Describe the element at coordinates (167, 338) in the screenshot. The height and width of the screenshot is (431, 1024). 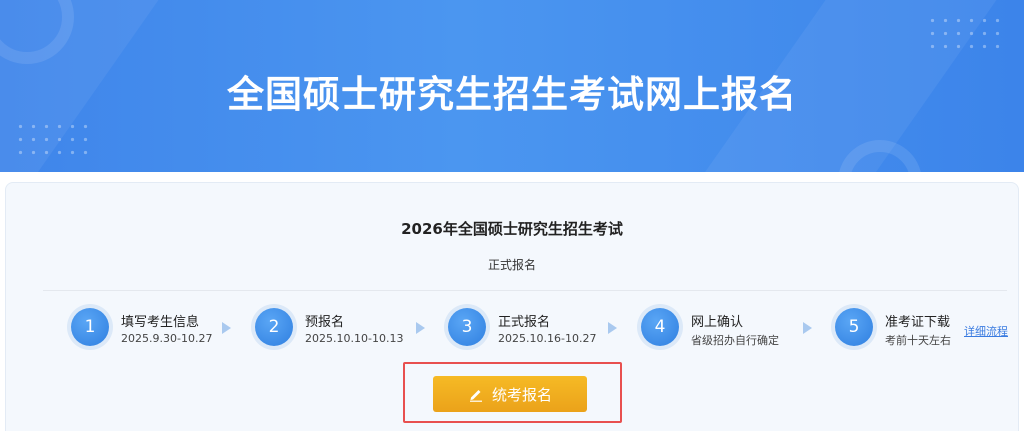
I see `step-date: 2025.9.30-10.27` at that location.